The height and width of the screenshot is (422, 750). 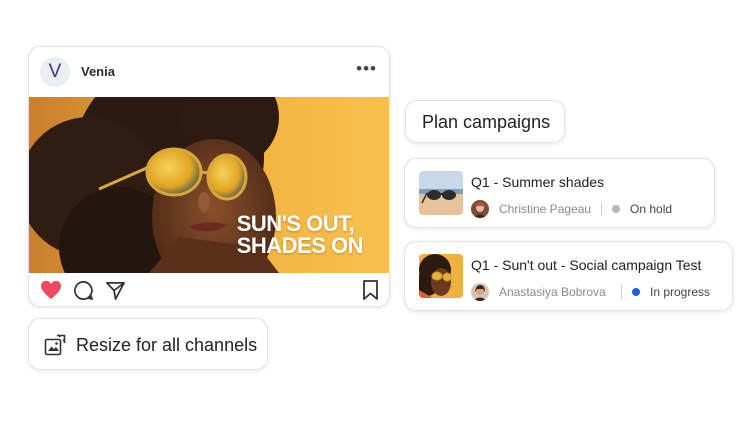 I want to click on brand-name: Venia, so click(x=98, y=71).